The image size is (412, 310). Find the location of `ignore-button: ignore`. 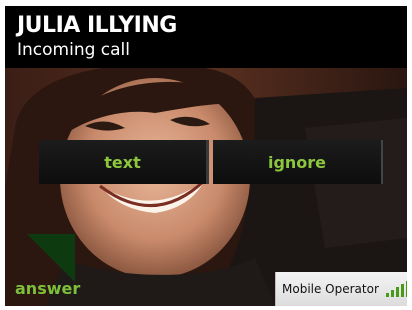

ignore-button: ignore is located at coordinates (298, 162).